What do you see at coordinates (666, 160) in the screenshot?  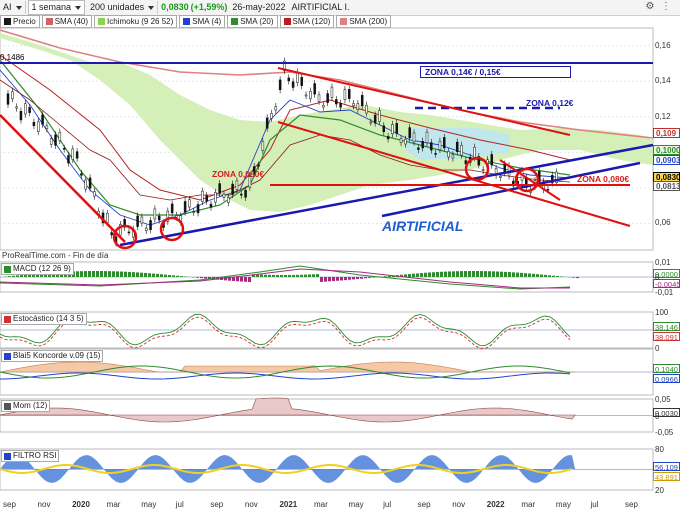 I see `price-tag: 0,0903` at bounding box center [666, 160].